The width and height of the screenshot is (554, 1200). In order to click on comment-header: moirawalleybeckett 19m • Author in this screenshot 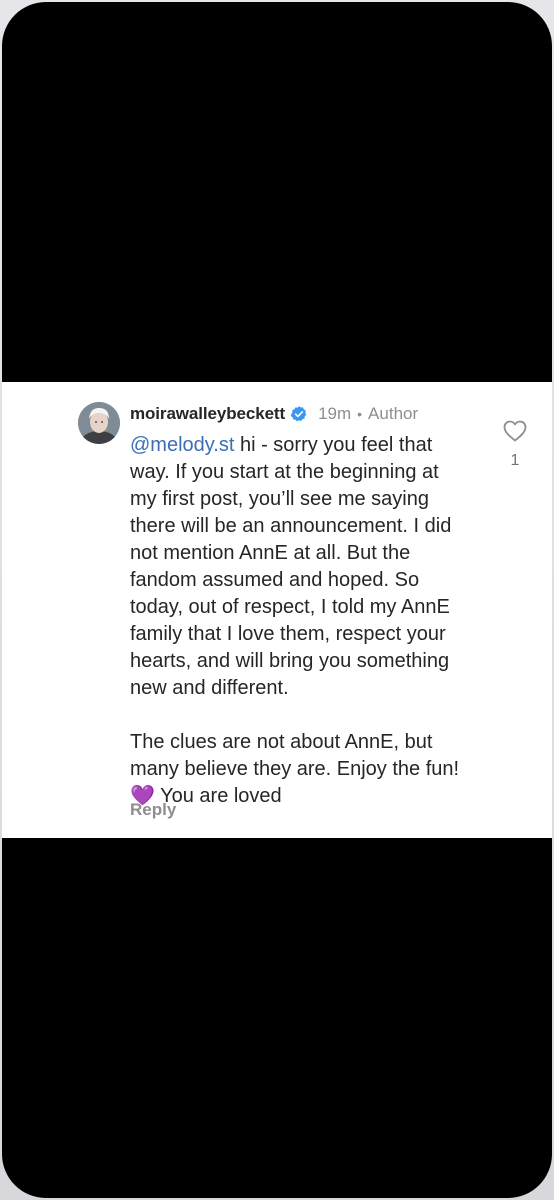, I will do `click(274, 414)`.